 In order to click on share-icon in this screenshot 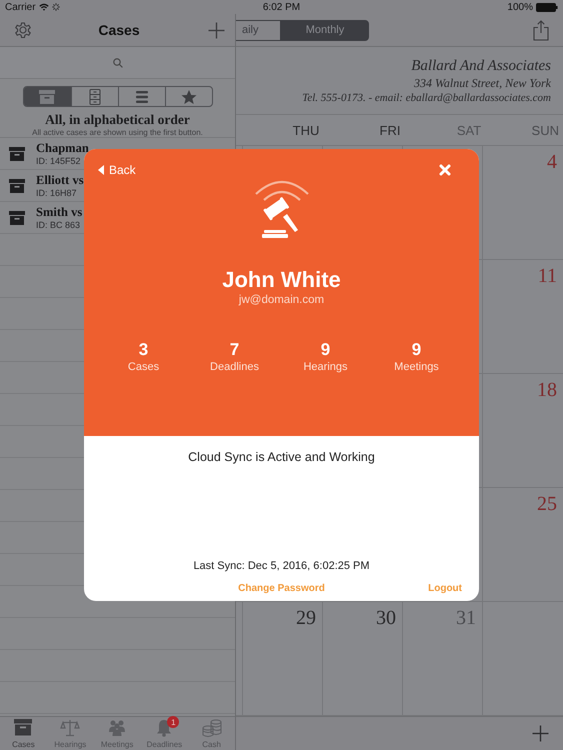, I will do `click(541, 30)`.